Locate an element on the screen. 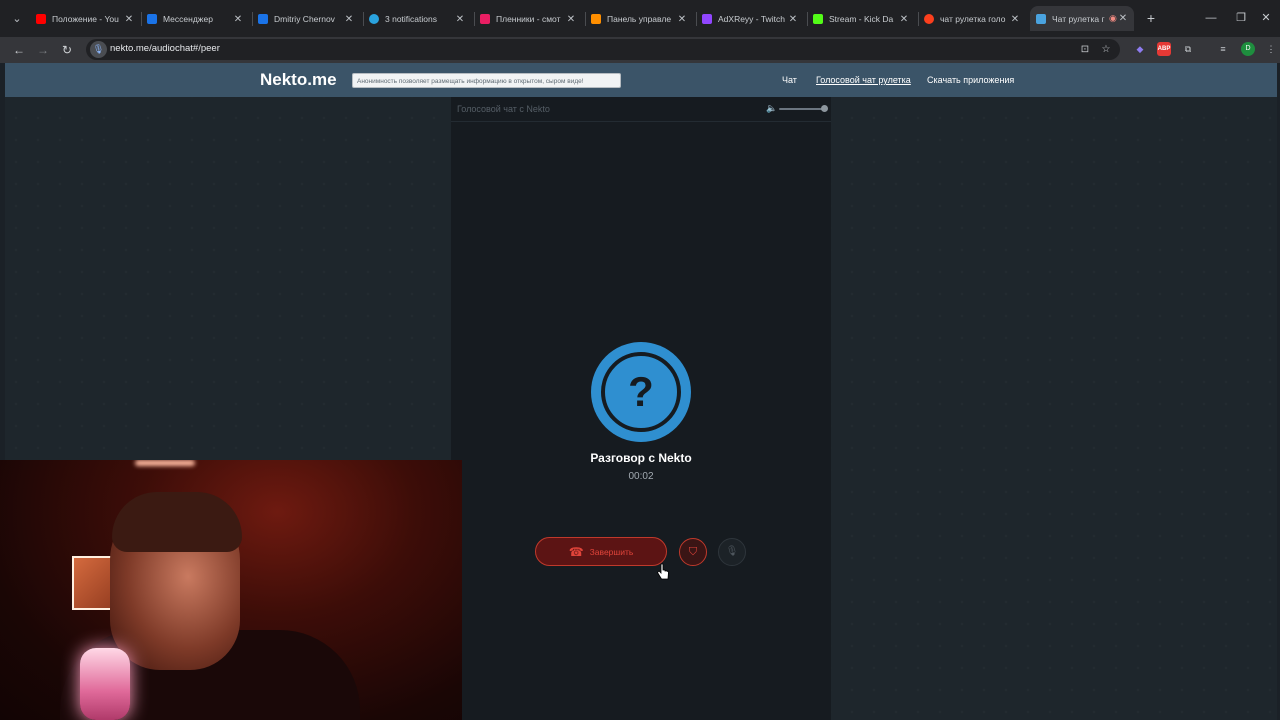 The height and width of the screenshot is (720, 1280). browser-tab: Пленники - смот ✕ is located at coordinates (528, 19).